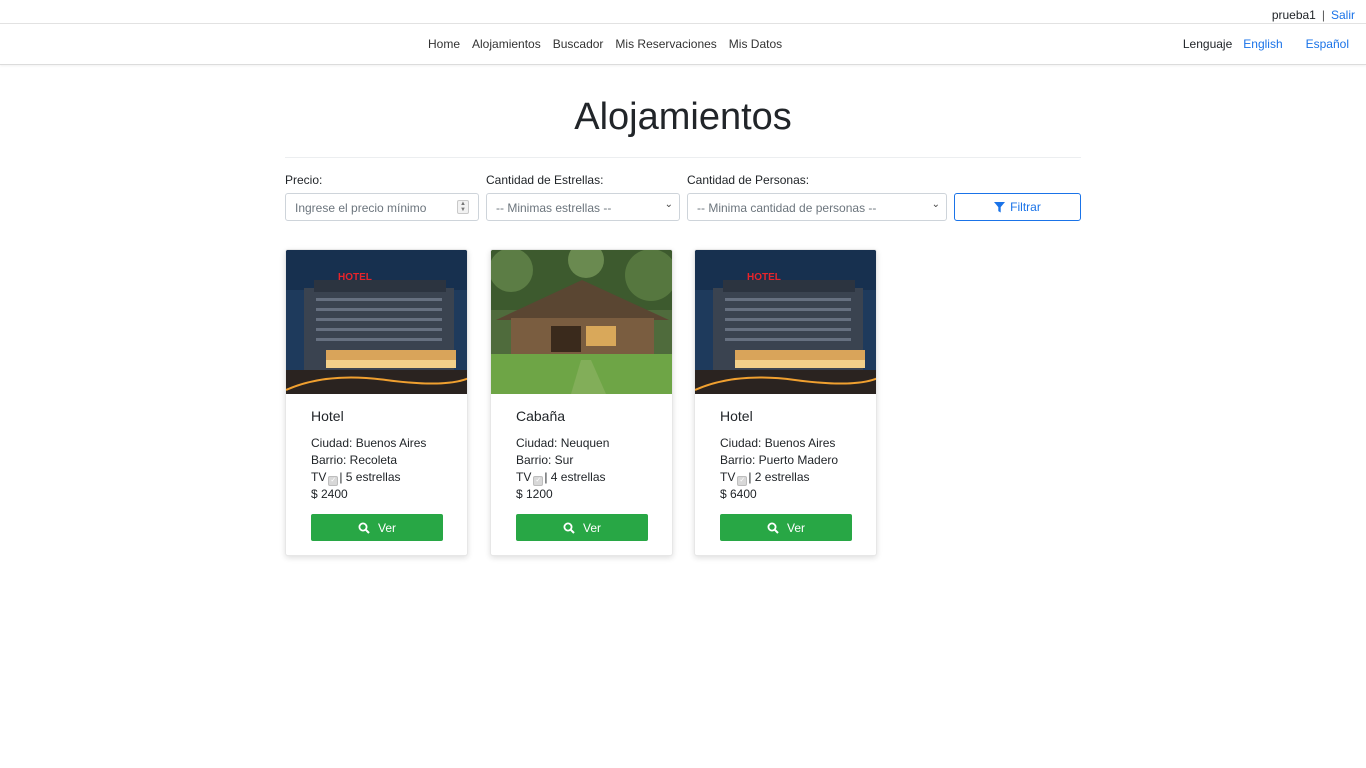 This screenshot has width=1366, height=768. I want to click on stars-label: Cantidad de Estrellas:, so click(545, 180).